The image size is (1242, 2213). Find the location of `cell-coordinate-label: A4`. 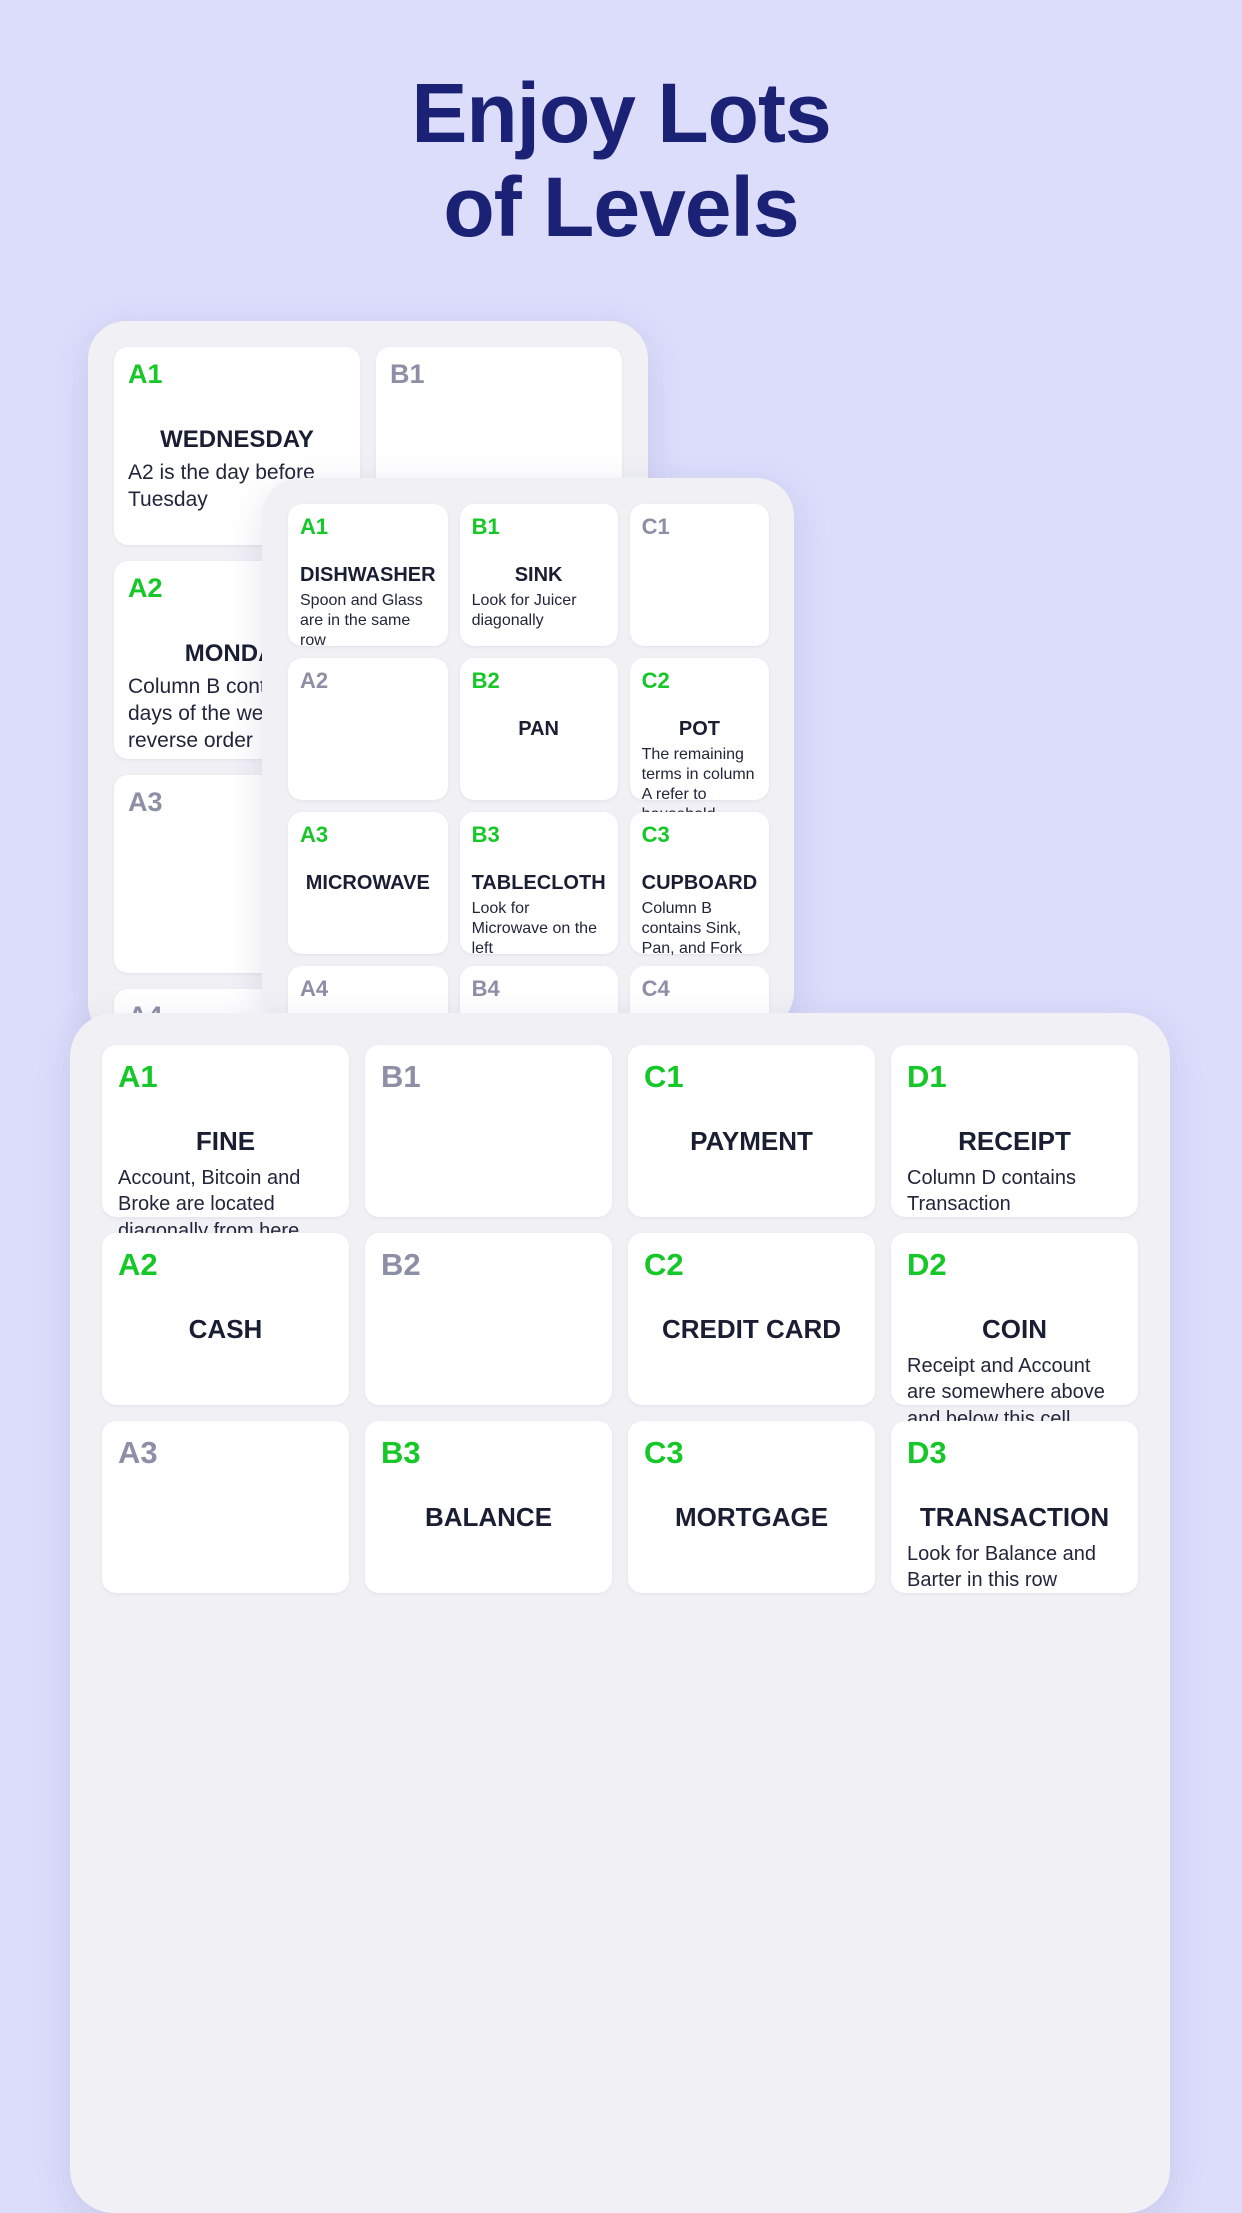

cell-coordinate-label: A4 is located at coordinates (314, 988).